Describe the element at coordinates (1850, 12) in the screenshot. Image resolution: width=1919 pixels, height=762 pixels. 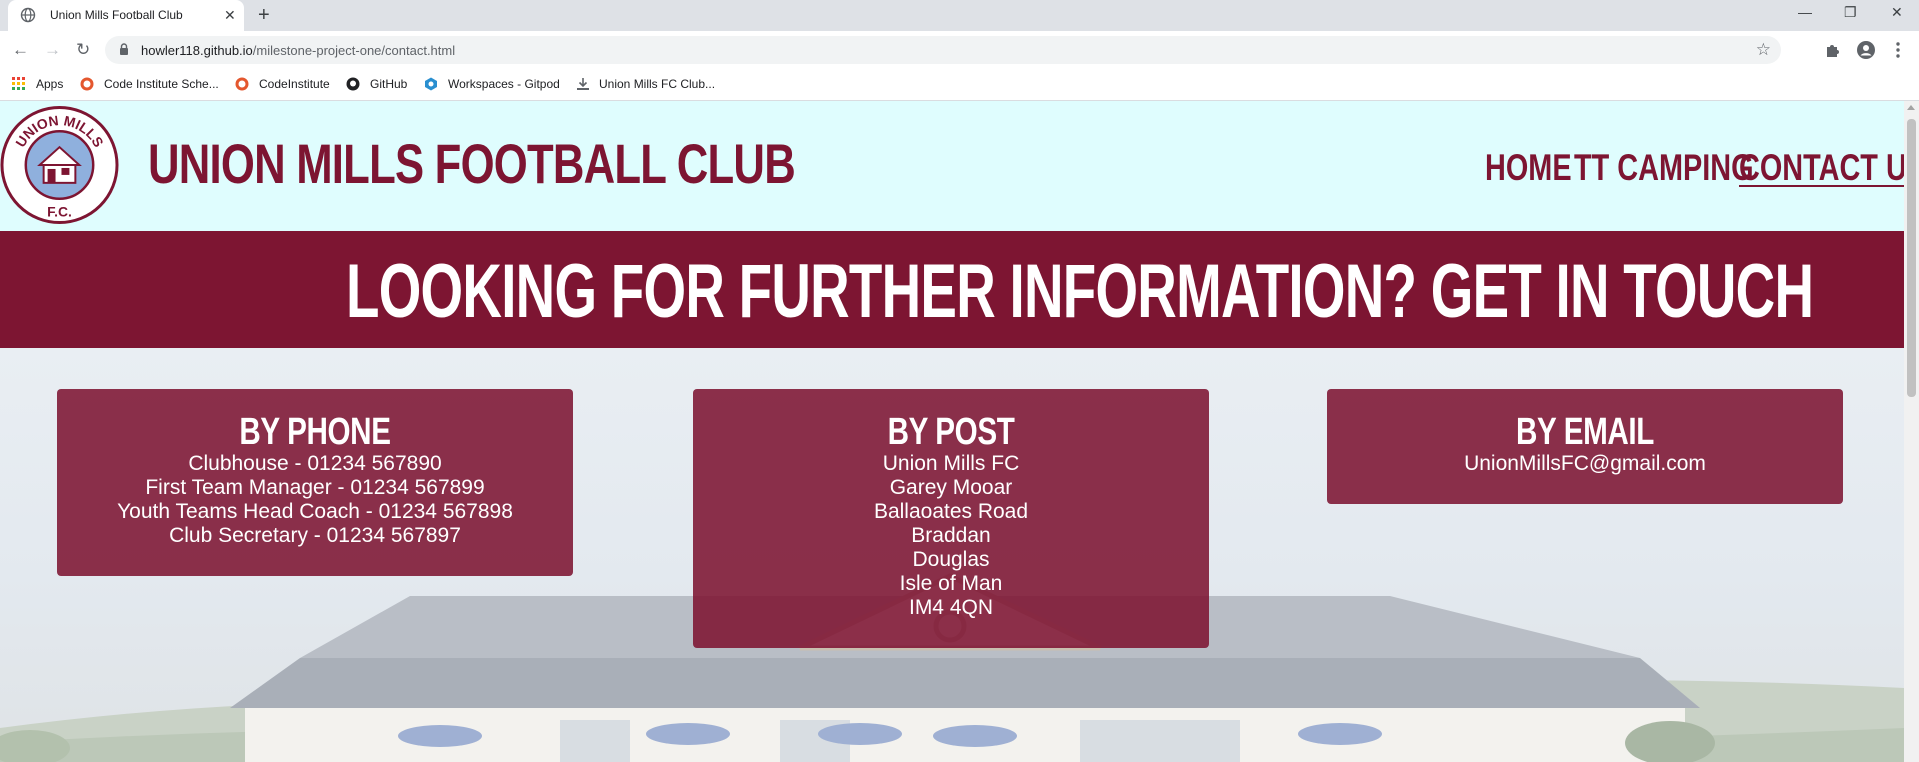
I see `restore-icon: ❐` at that location.